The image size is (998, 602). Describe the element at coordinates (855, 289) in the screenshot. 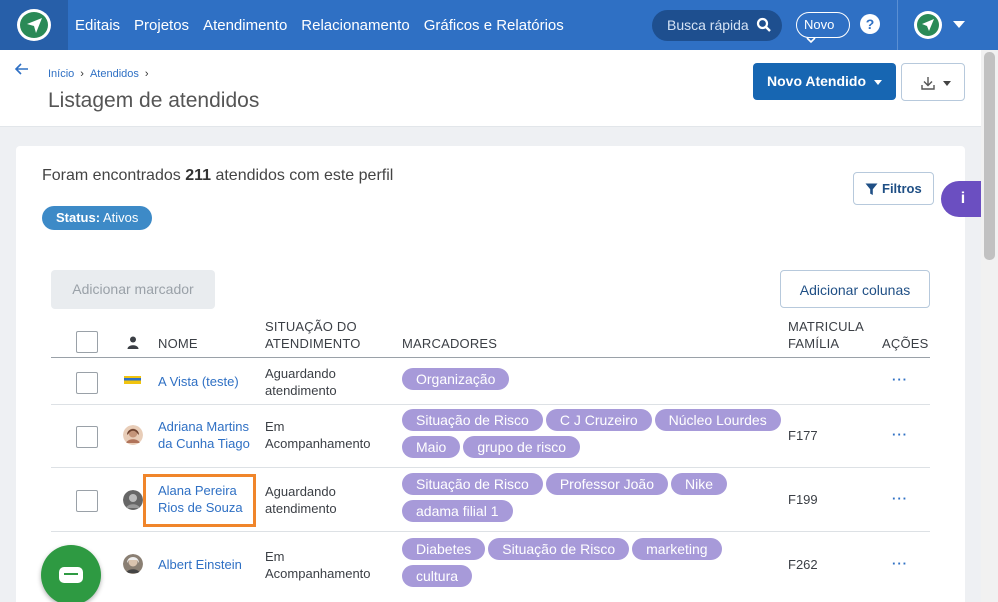

I see `add-columns-button: Adicionar colunas` at that location.